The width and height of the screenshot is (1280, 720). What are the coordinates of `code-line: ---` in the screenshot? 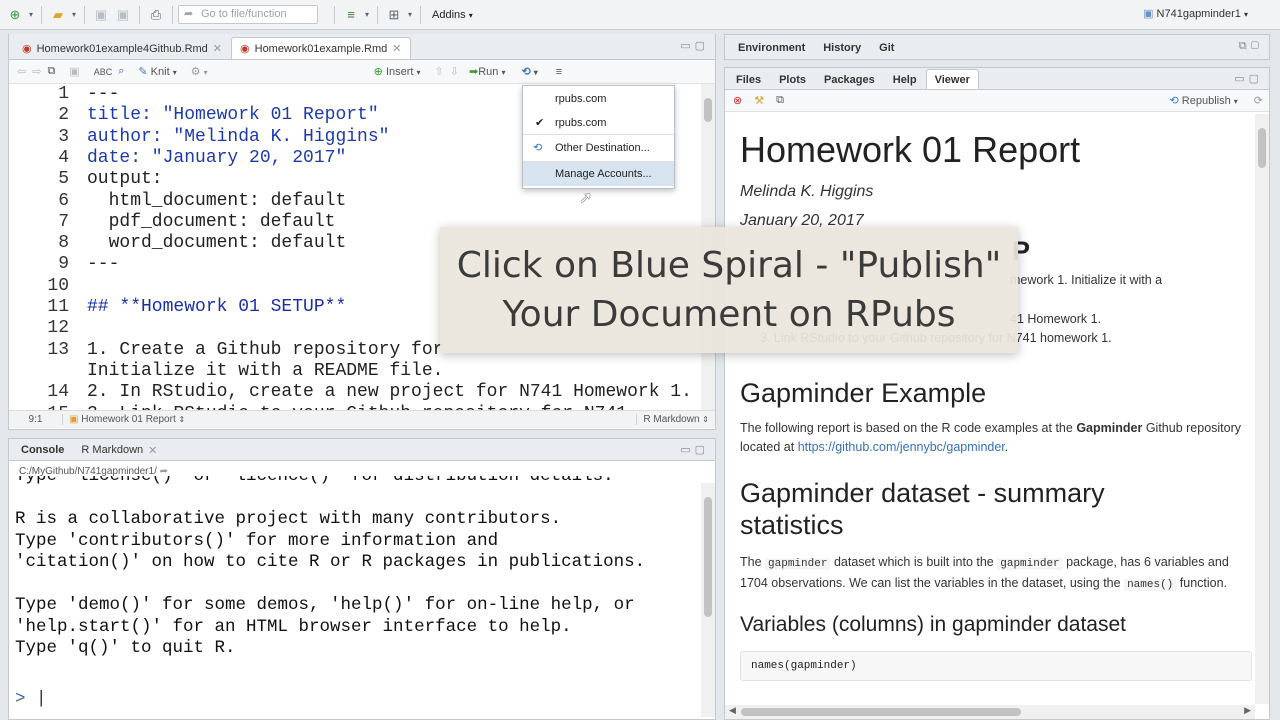 It's located at (103, 94).